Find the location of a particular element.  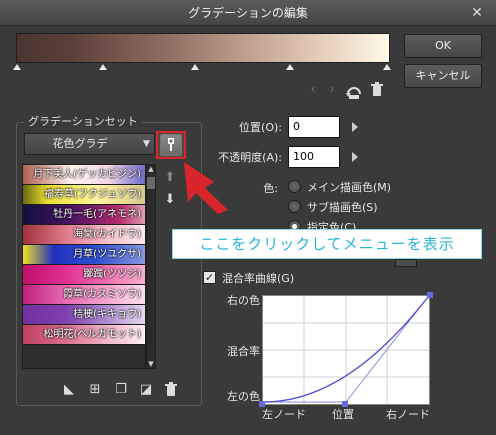

blend-curve-label: 混合率曲線(G) is located at coordinates (258, 278).